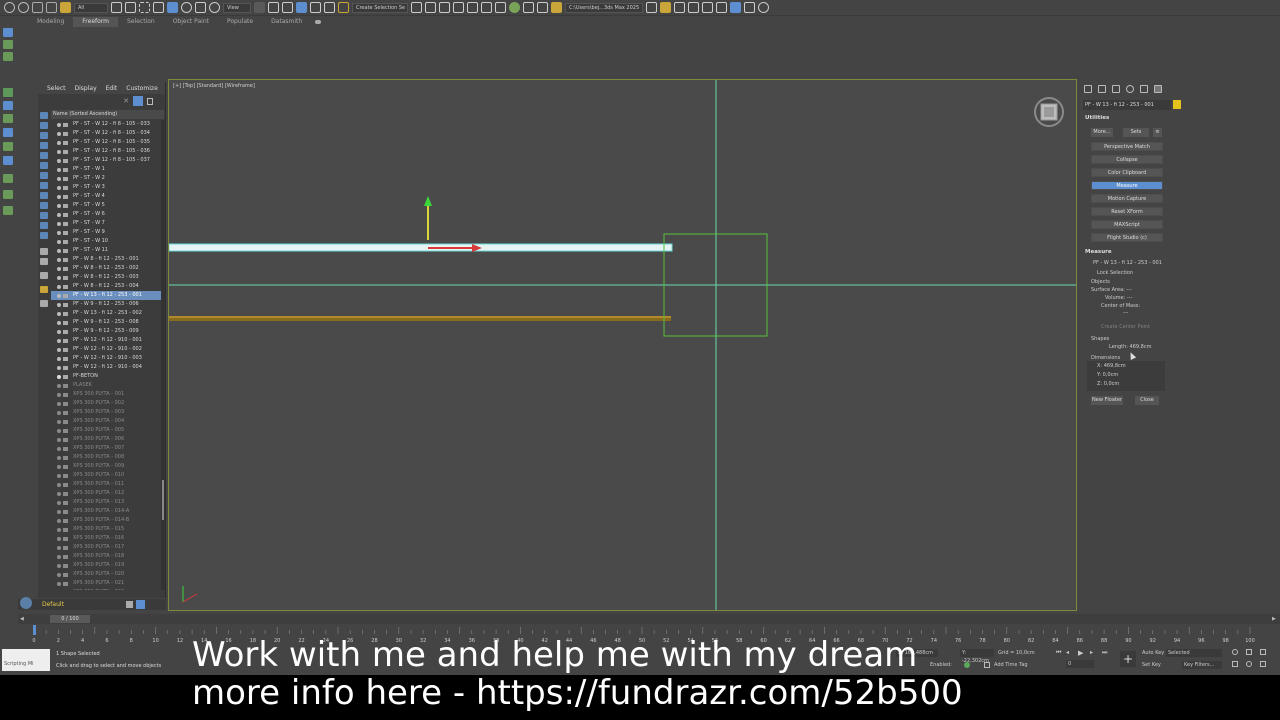  Describe the element at coordinates (679, 7) in the screenshot. I see `folder-save-icon` at that location.